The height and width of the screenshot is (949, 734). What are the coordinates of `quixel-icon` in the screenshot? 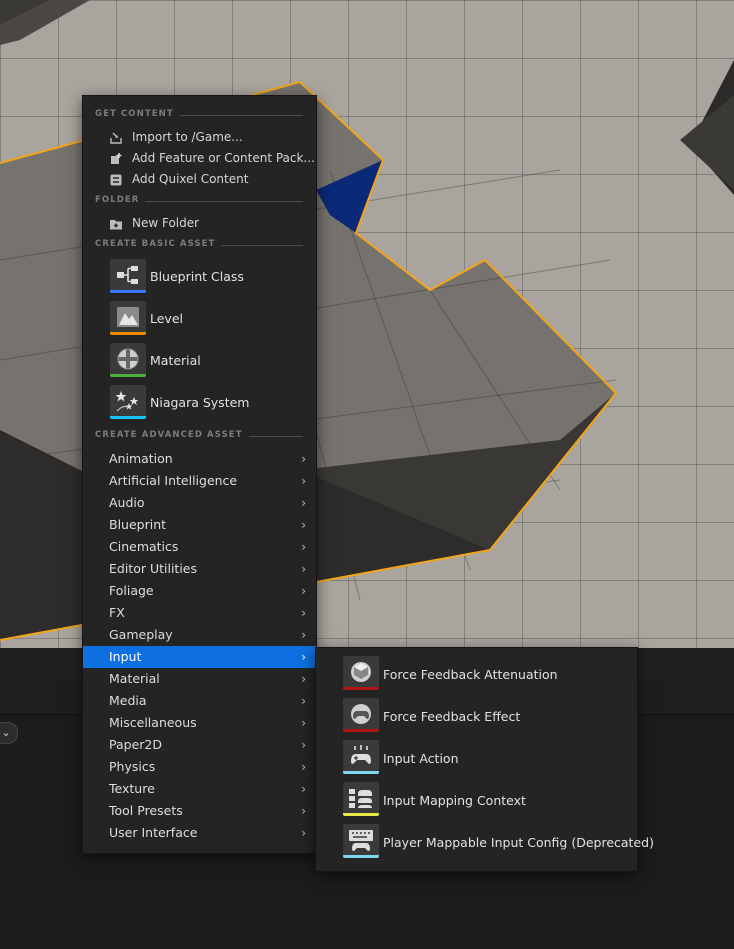 It's located at (116, 180).